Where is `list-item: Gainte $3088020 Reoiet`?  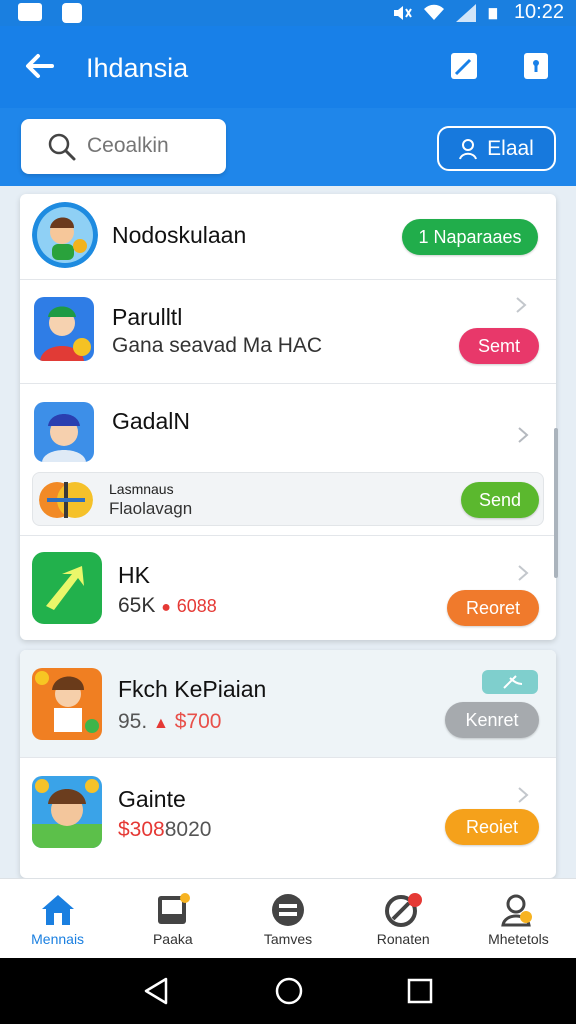
list-item: Gainte $3088020 Reoiet is located at coordinates (288, 818).